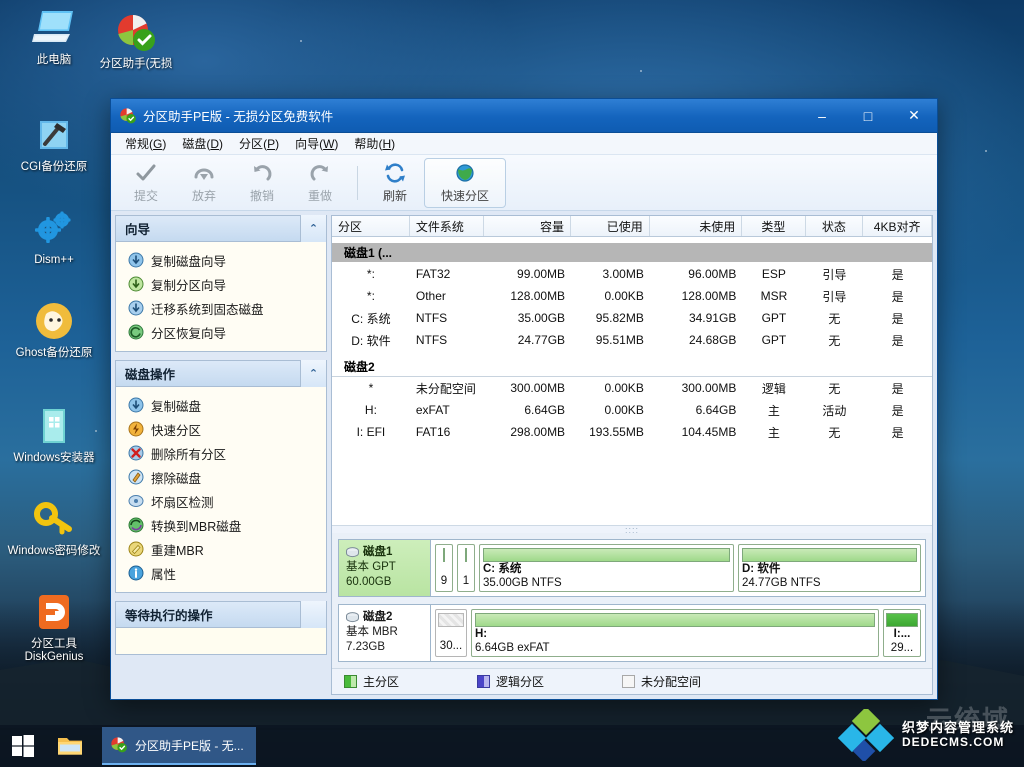  I want to click on recover-partition-icon, so click(136, 332).